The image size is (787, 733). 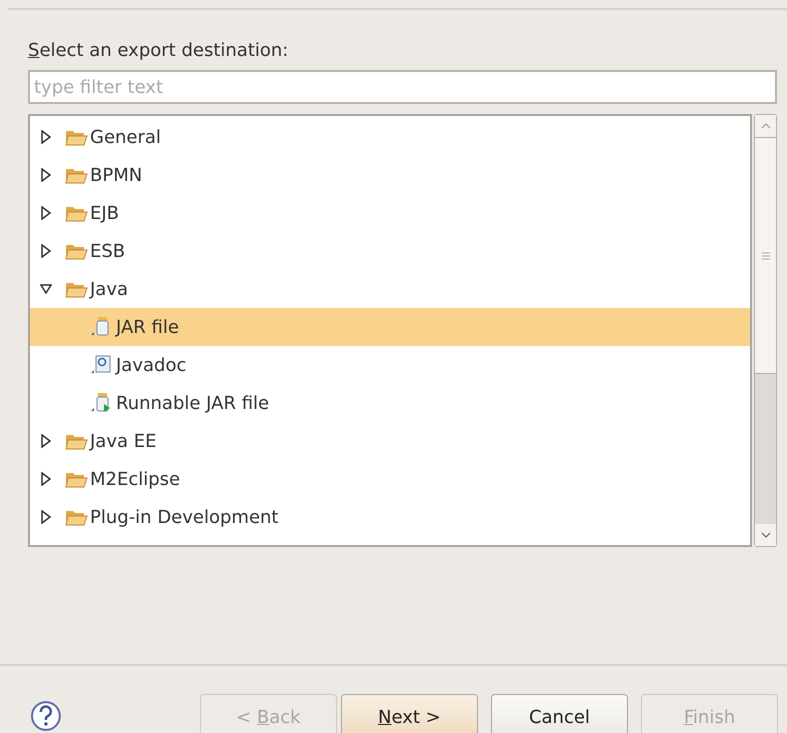 I want to click on scroll-up-icon, so click(x=765, y=126).